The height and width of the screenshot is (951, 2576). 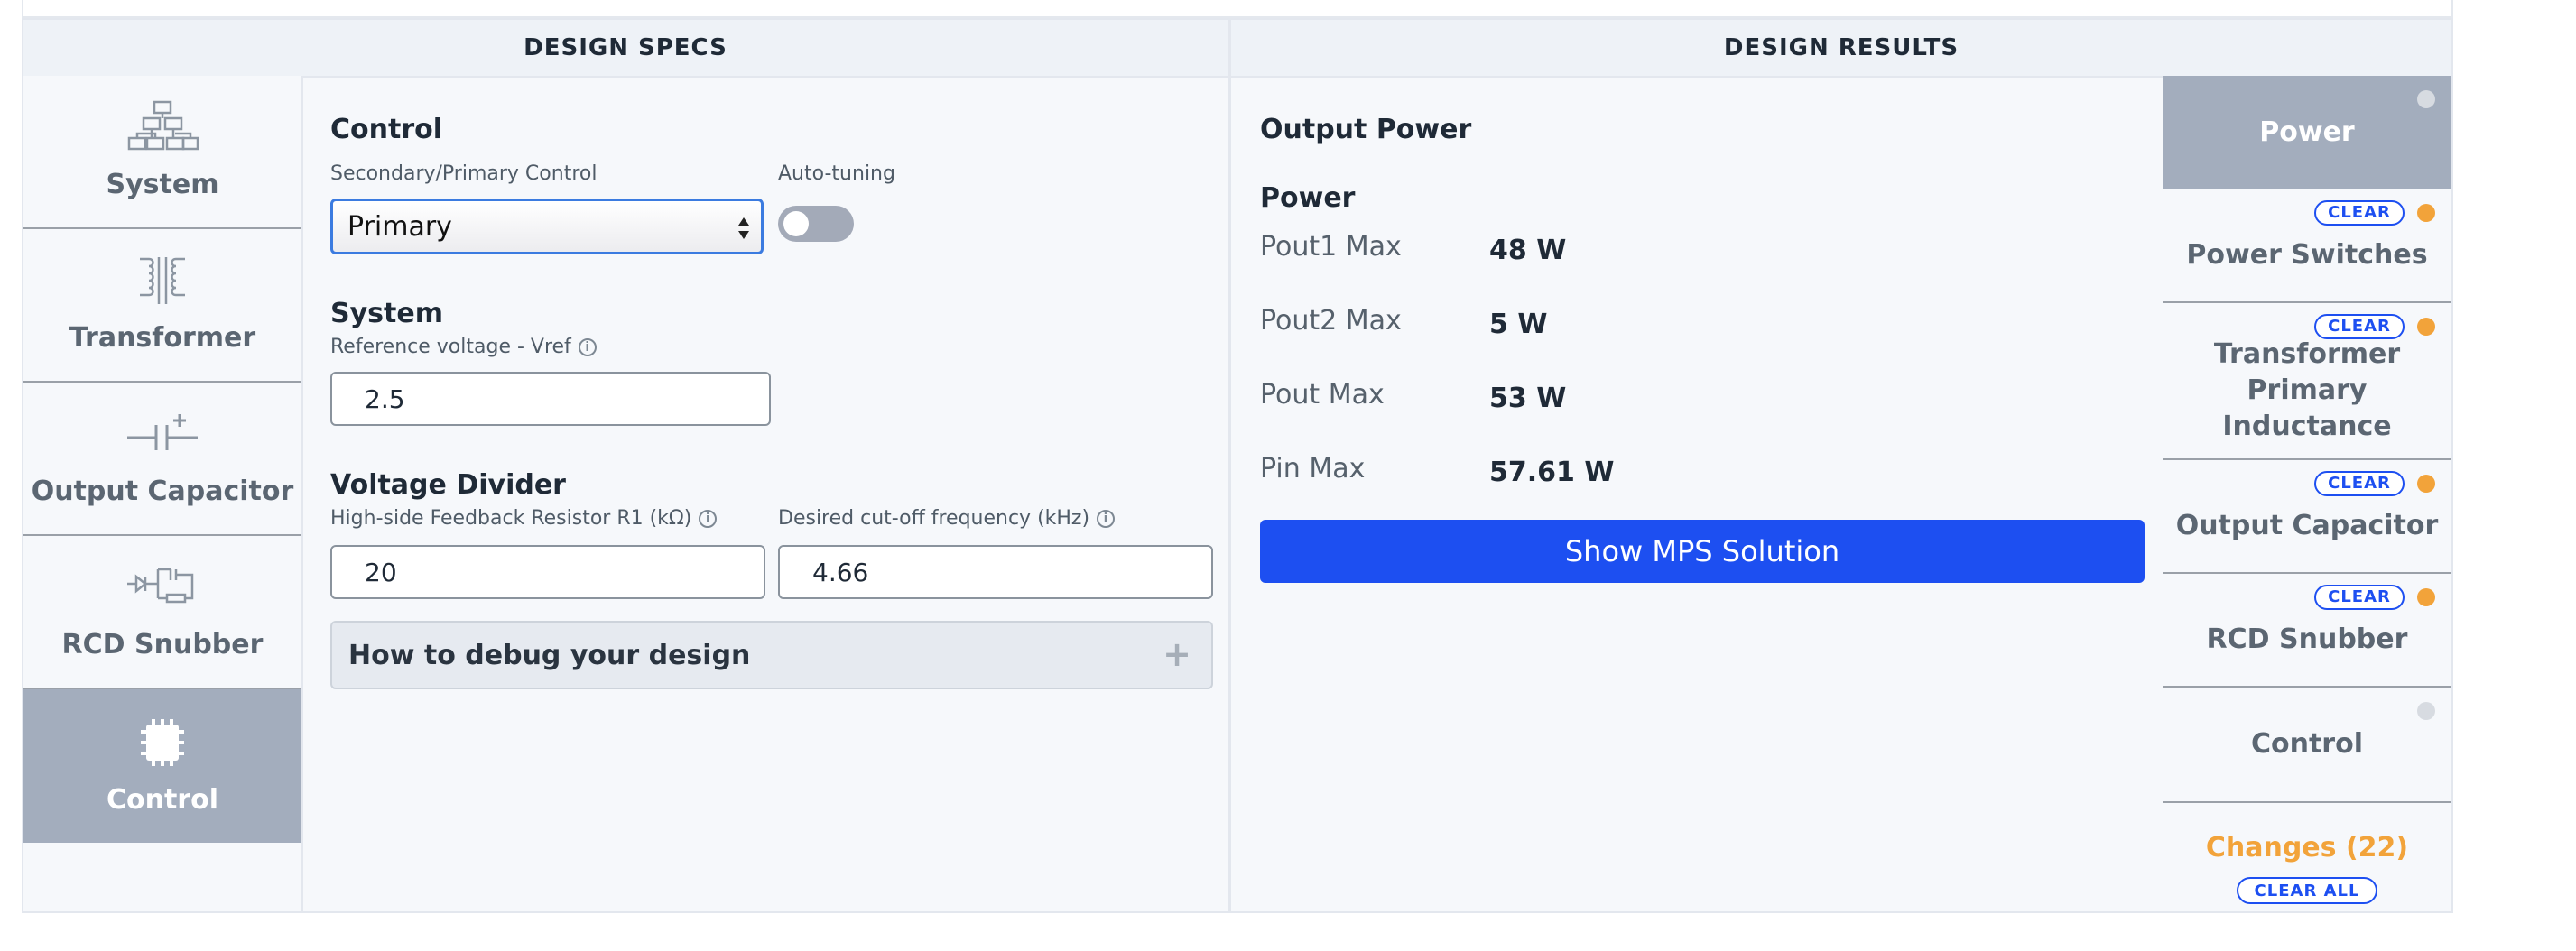 I want to click on auto-tuning-label: Auto-tuning, so click(x=836, y=173).